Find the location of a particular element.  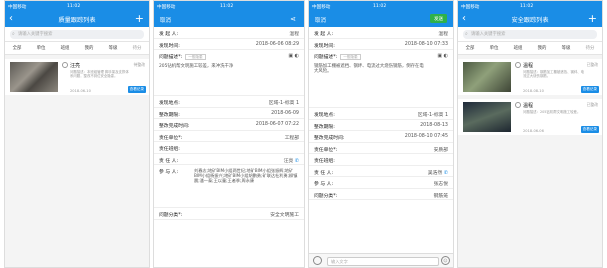

category-value: 安全文明施工 is located at coordinates (284, 214).